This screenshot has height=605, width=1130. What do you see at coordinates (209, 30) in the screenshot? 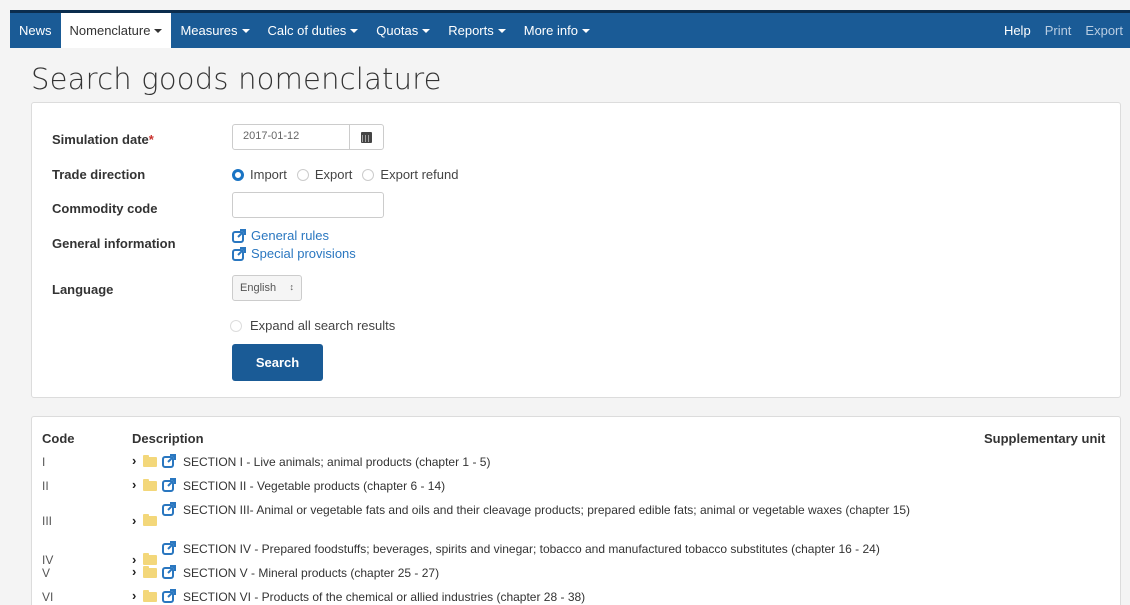
I see `nav-measures-label: Measures` at bounding box center [209, 30].